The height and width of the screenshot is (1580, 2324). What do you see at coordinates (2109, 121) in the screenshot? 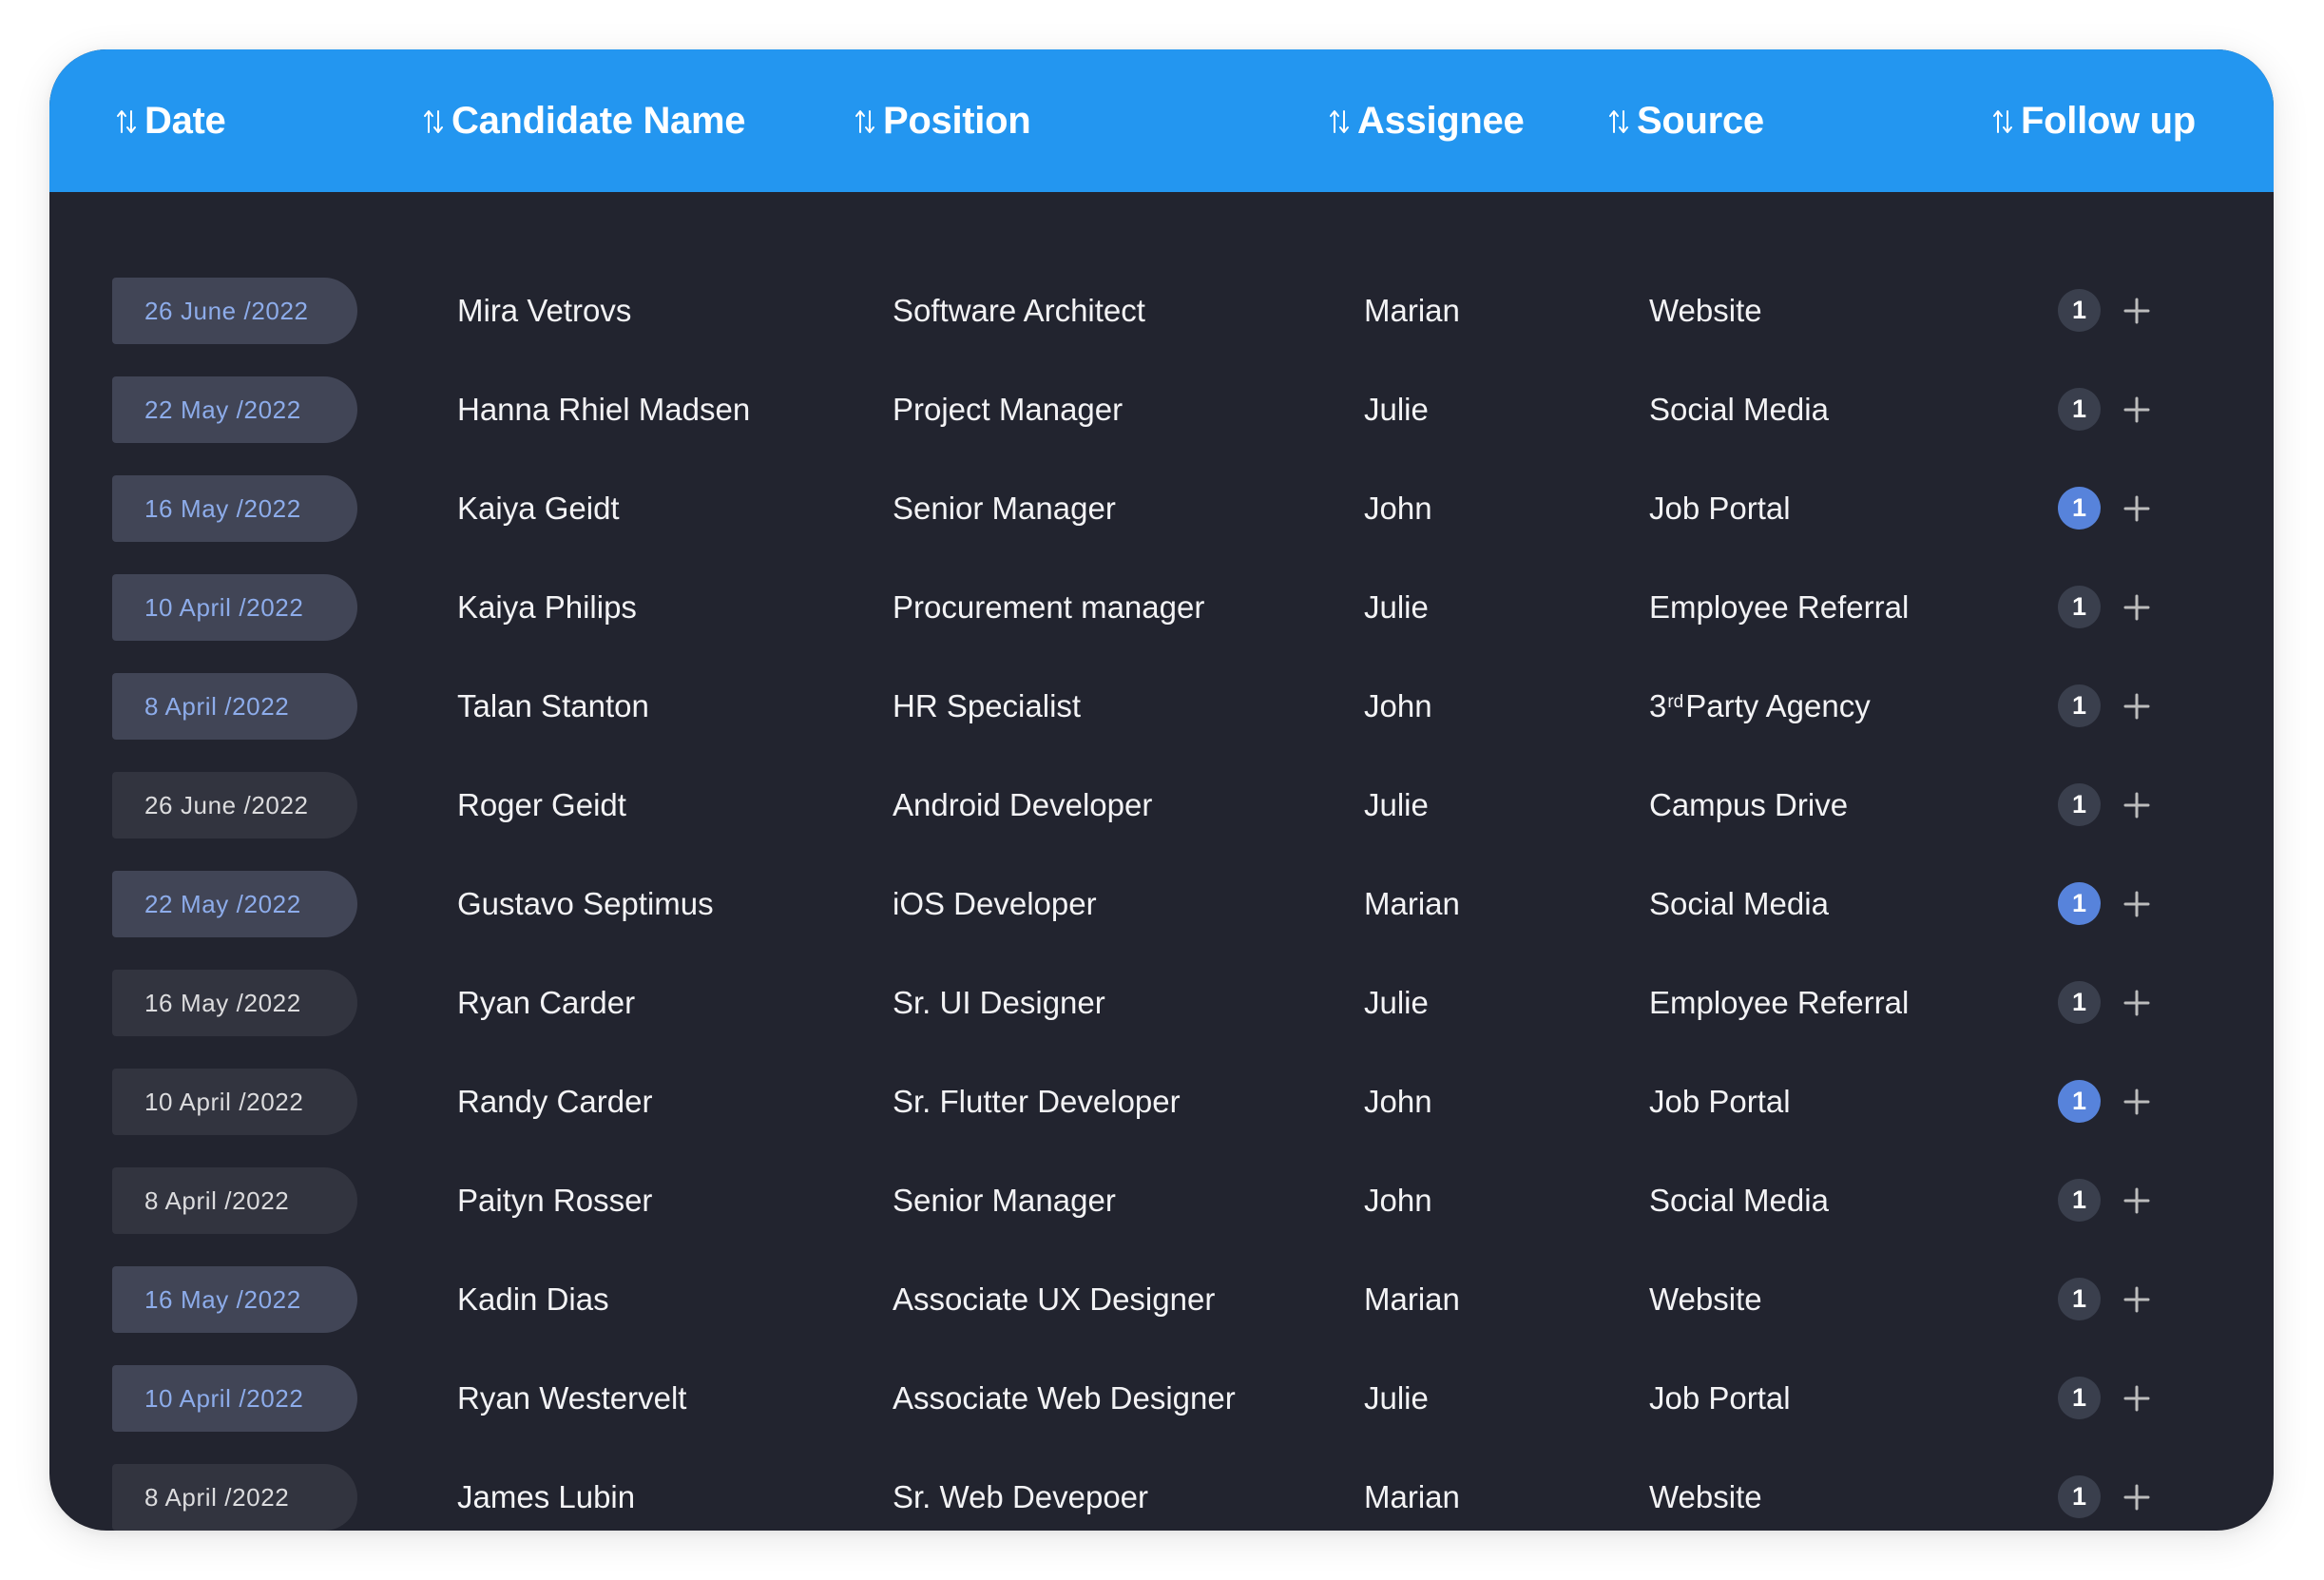
I see `column-header-label: Follow up` at bounding box center [2109, 121].